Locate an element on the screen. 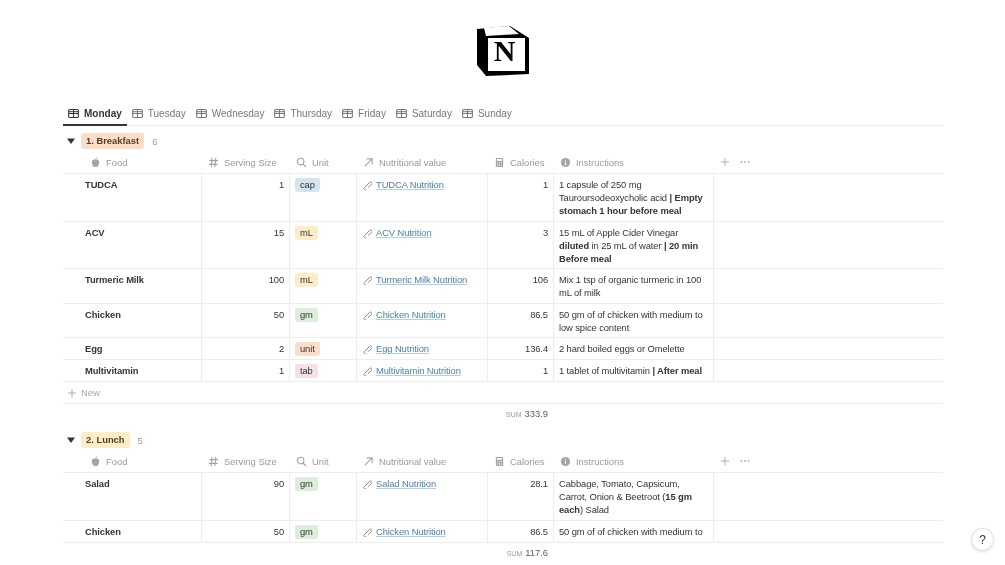  group-tag: 2. Lunch is located at coordinates (105, 440).